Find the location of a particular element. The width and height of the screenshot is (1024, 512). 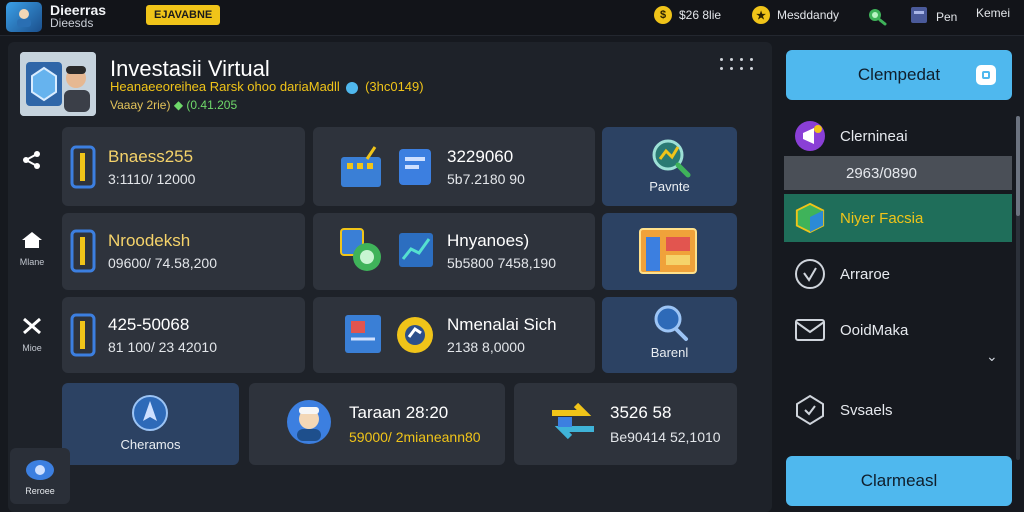

card-label: Barenl is located at coordinates (669, 352).